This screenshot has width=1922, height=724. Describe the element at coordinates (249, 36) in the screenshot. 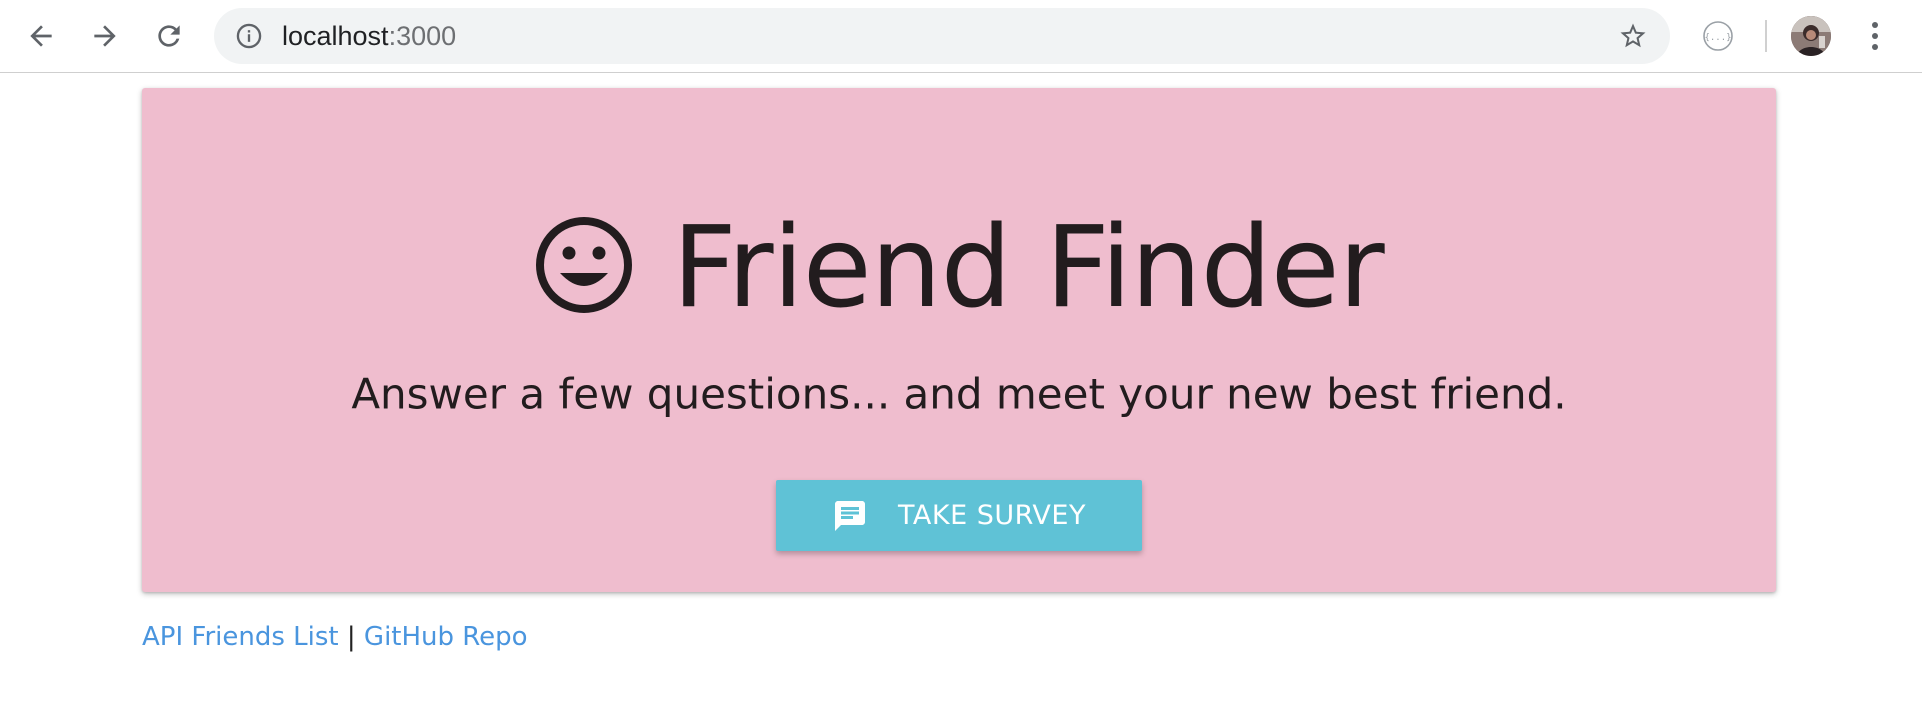

I see `info-icon` at that location.